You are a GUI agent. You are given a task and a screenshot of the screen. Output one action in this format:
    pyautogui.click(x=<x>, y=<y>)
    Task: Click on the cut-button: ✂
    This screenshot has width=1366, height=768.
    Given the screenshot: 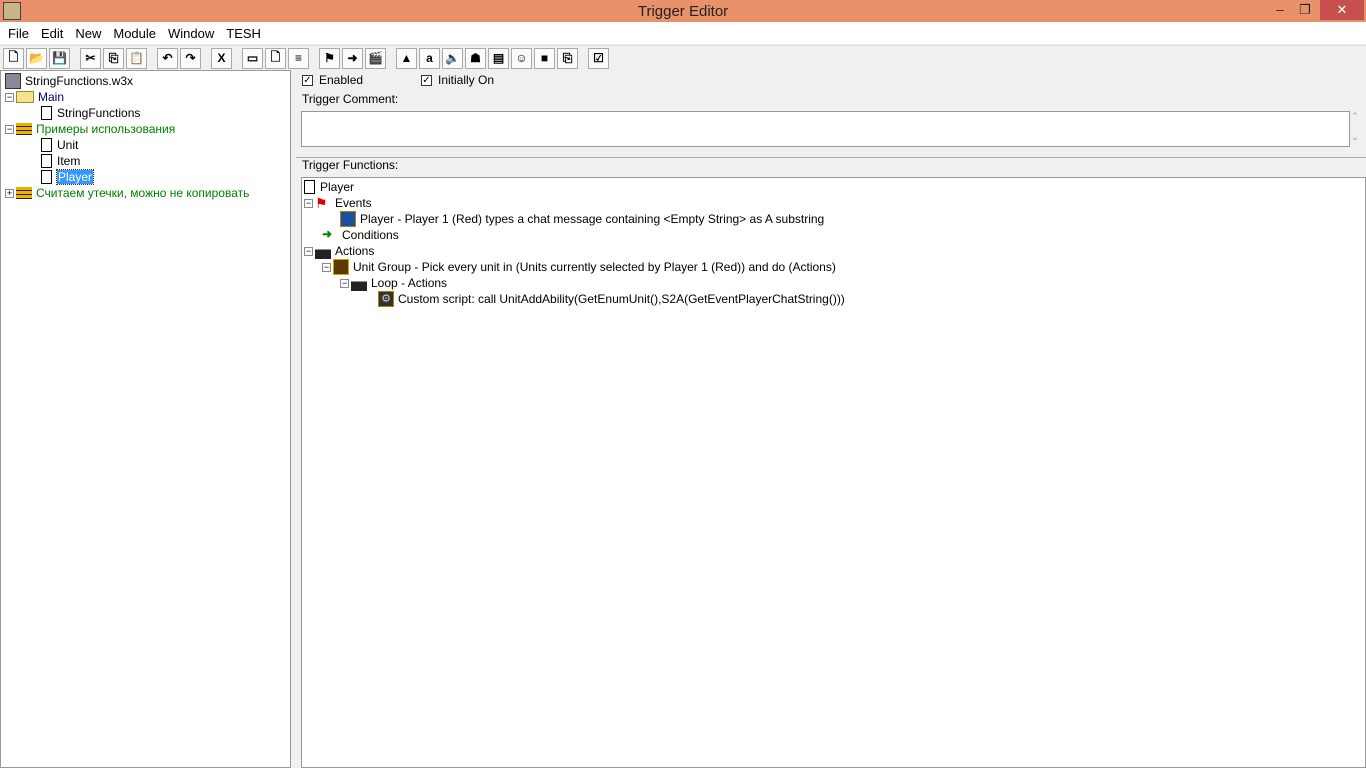 What is the action you would take?
    pyautogui.click(x=90, y=58)
    